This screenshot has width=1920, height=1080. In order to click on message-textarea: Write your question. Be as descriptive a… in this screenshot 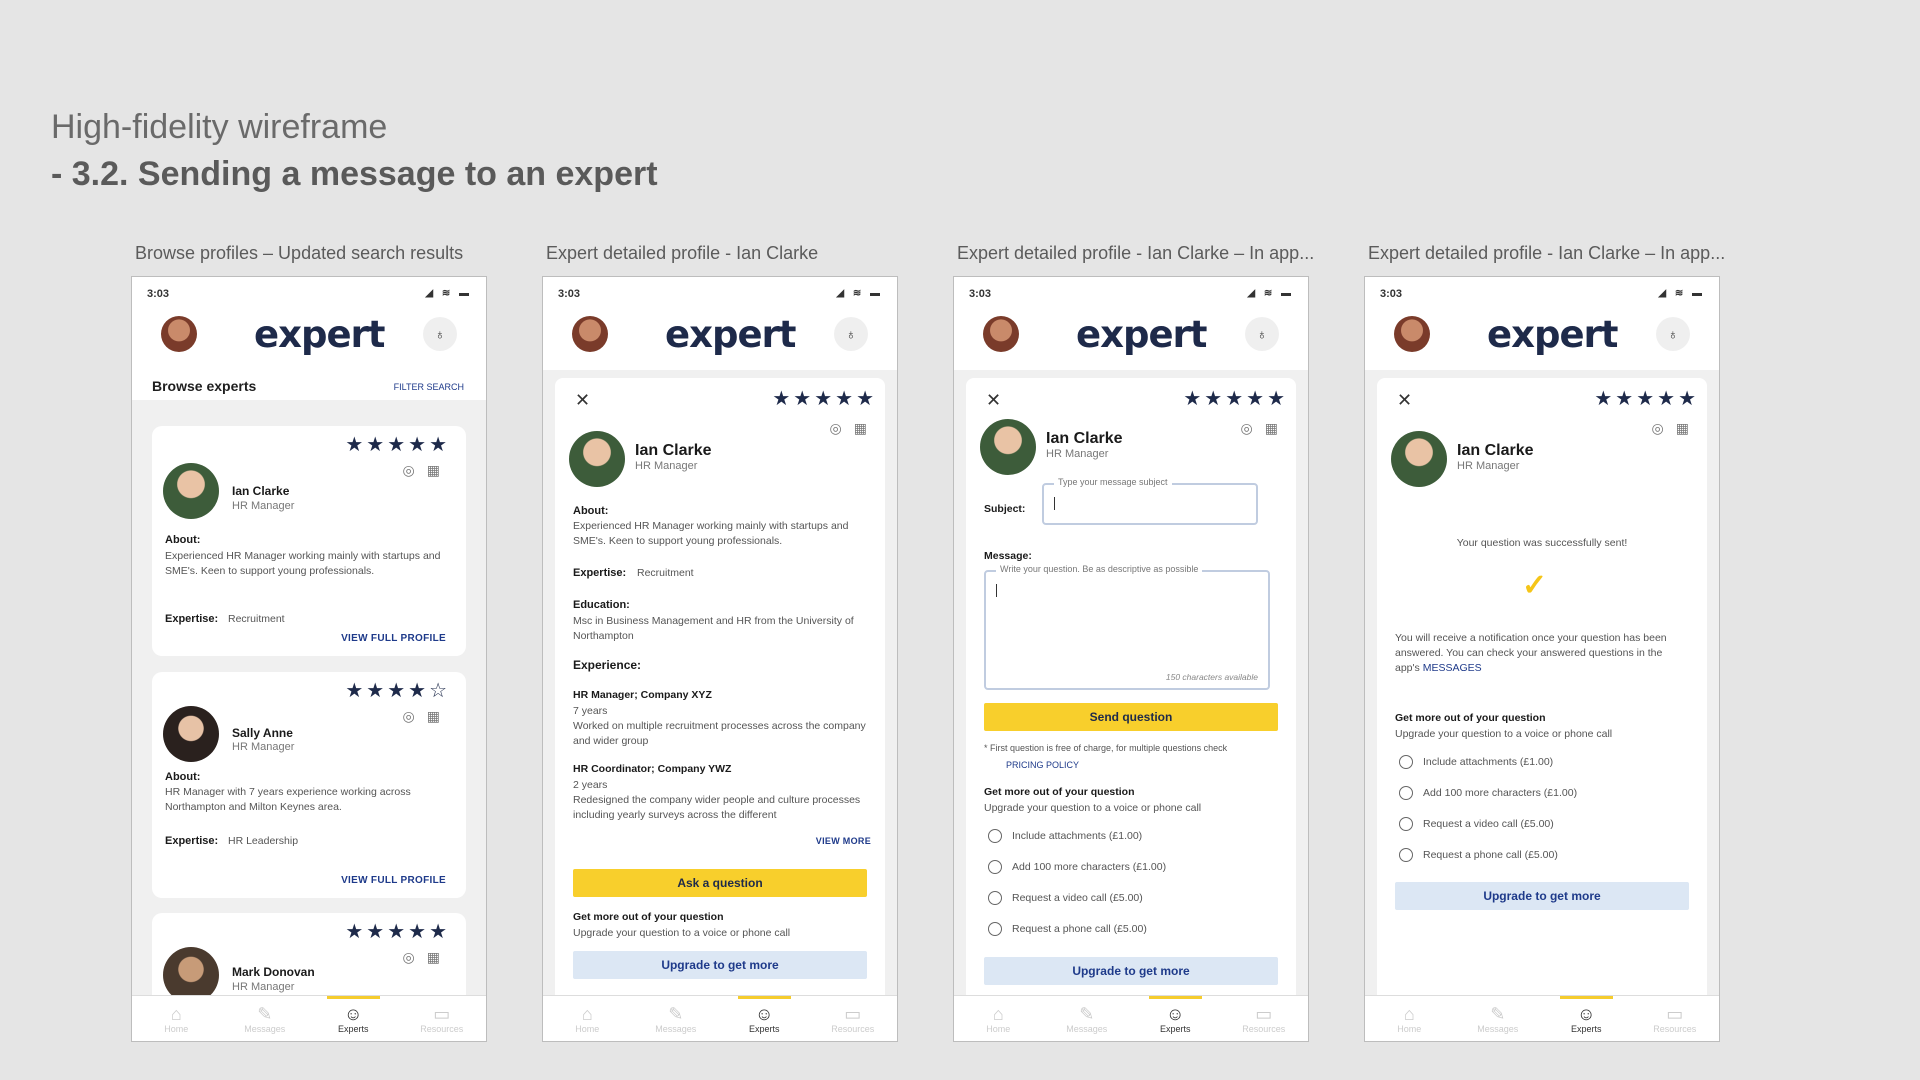, I will do `click(1127, 627)`.